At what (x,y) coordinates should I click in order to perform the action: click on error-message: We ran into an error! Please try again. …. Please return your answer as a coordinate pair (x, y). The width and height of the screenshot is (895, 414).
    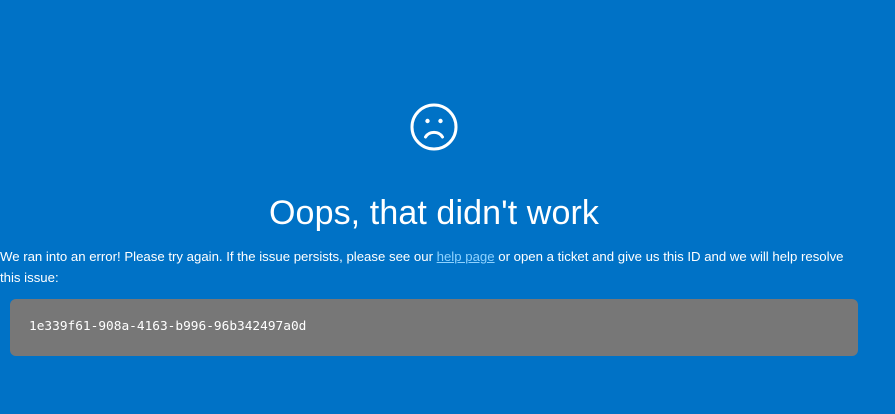
    Looking at the image, I should click on (425, 267).